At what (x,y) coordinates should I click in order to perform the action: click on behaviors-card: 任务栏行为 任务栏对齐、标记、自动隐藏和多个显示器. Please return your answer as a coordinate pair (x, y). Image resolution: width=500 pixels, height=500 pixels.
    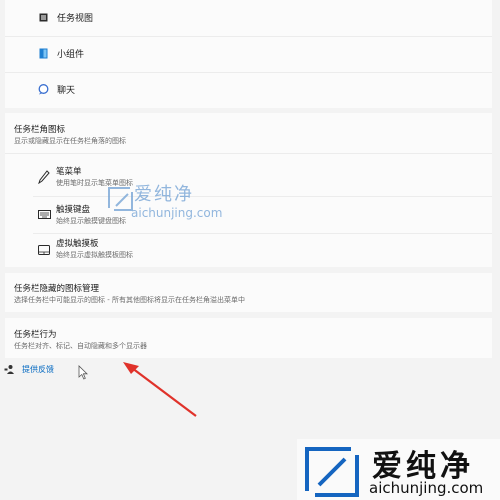
    Looking at the image, I should click on (248, 338).